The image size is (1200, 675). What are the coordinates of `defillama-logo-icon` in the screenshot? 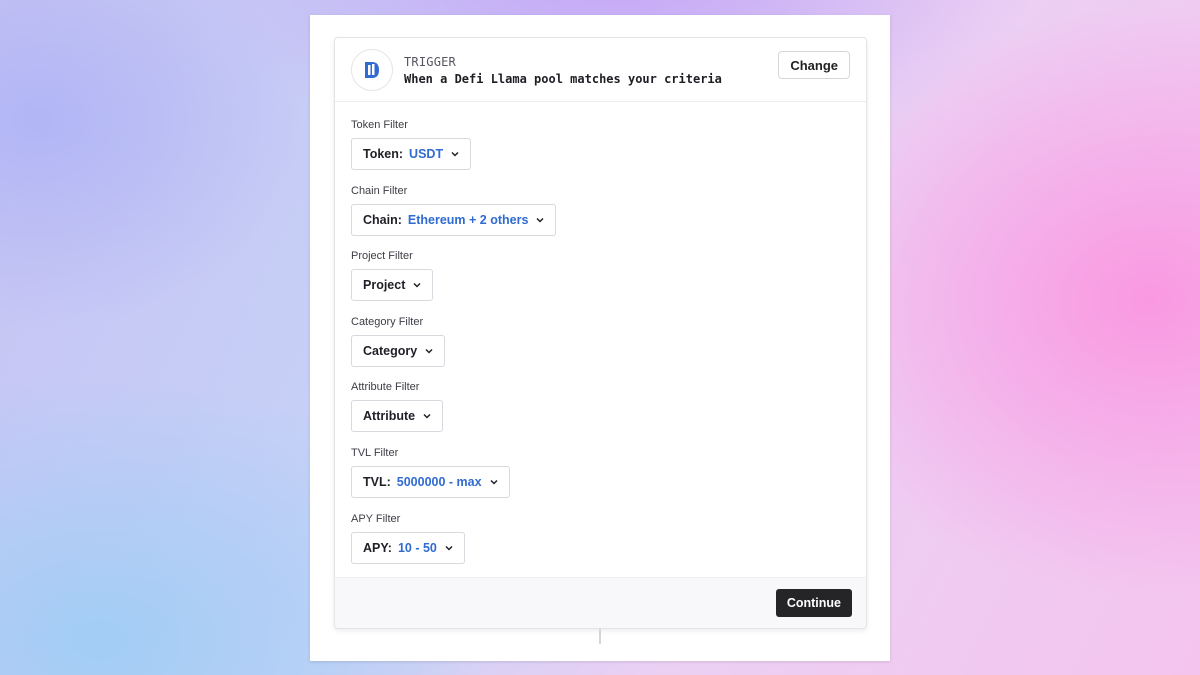 It's located at (372, 70).